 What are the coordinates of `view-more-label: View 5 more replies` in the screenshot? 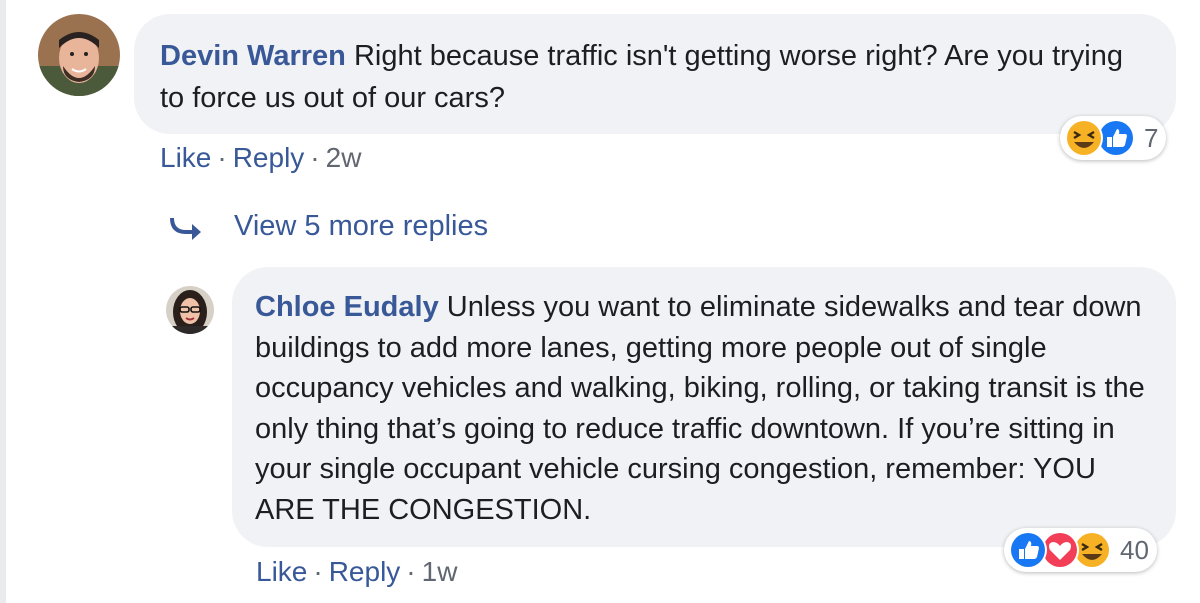 It's located at (361, 226).